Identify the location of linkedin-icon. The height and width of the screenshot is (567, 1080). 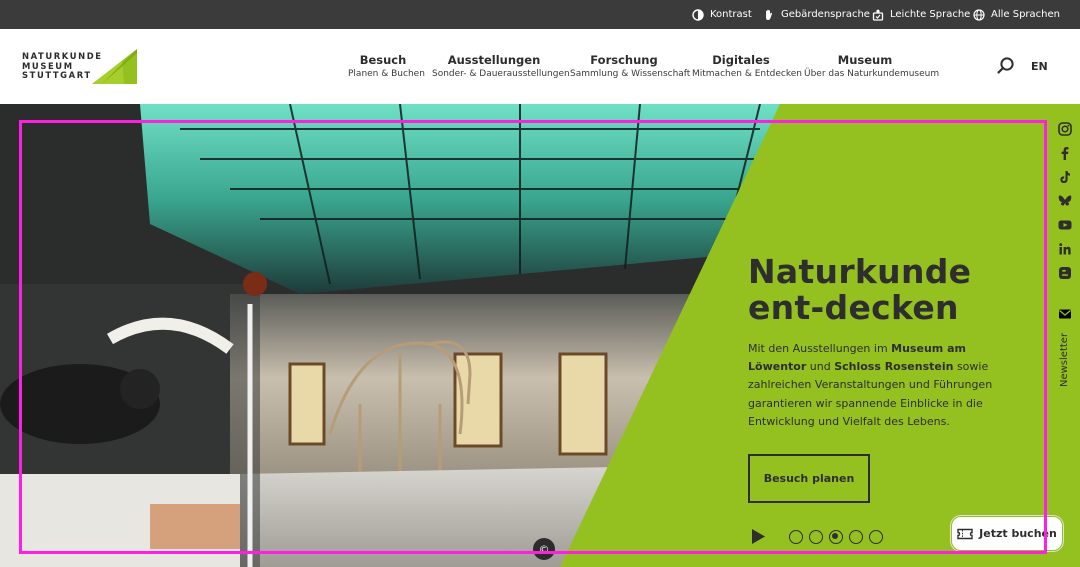
(1065, 249).